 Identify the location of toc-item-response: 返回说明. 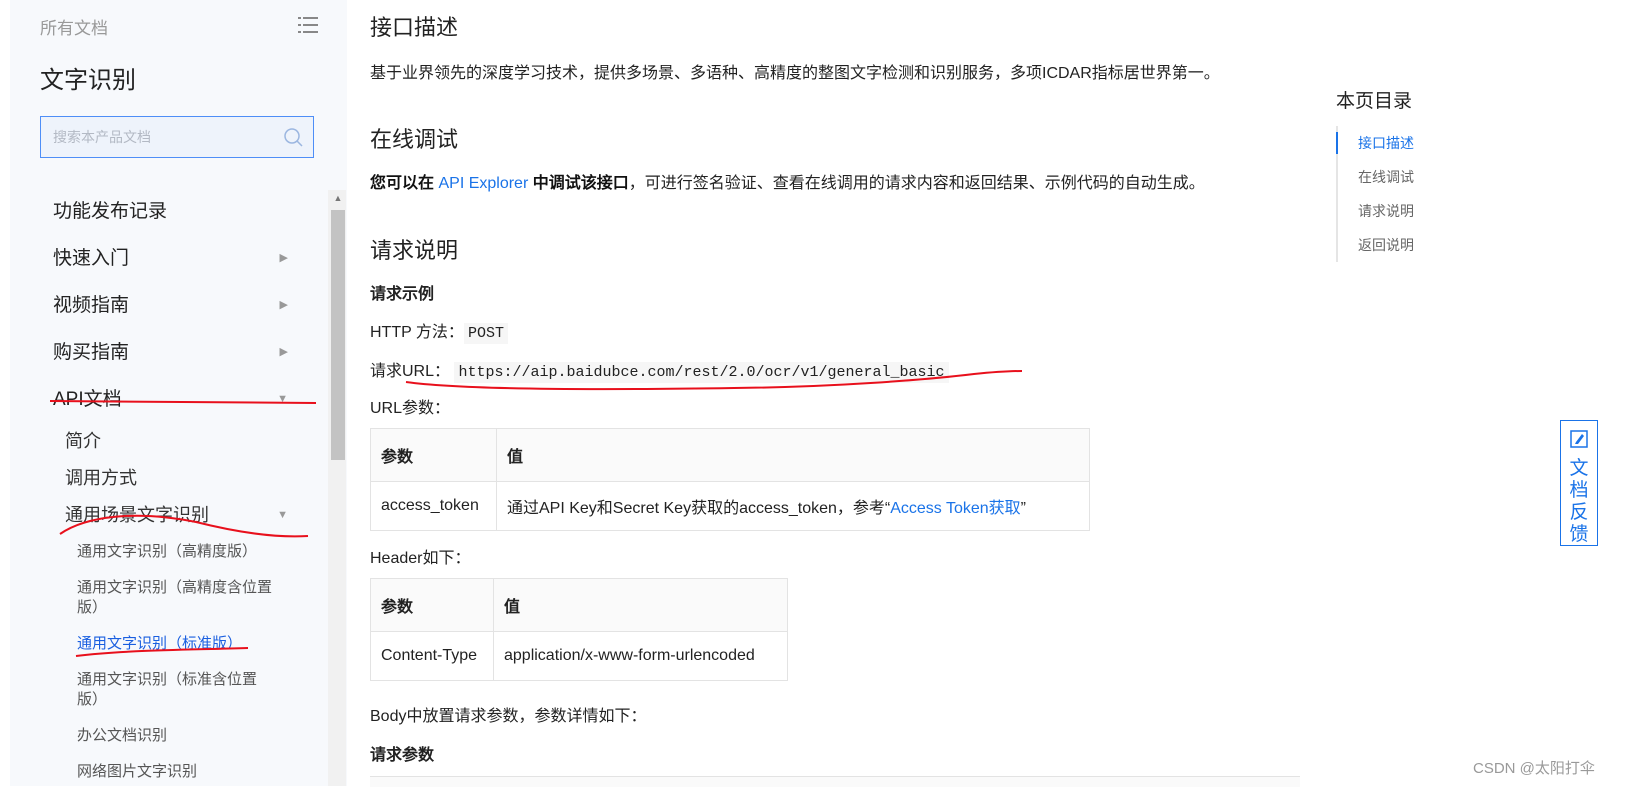
(1437, 245).